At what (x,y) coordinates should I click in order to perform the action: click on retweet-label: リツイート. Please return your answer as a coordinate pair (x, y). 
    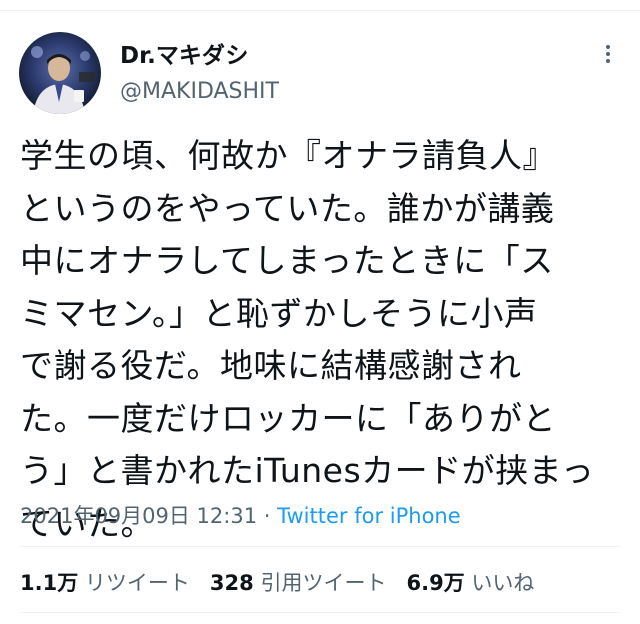
    Looking at the image, I should click on (137, 583).